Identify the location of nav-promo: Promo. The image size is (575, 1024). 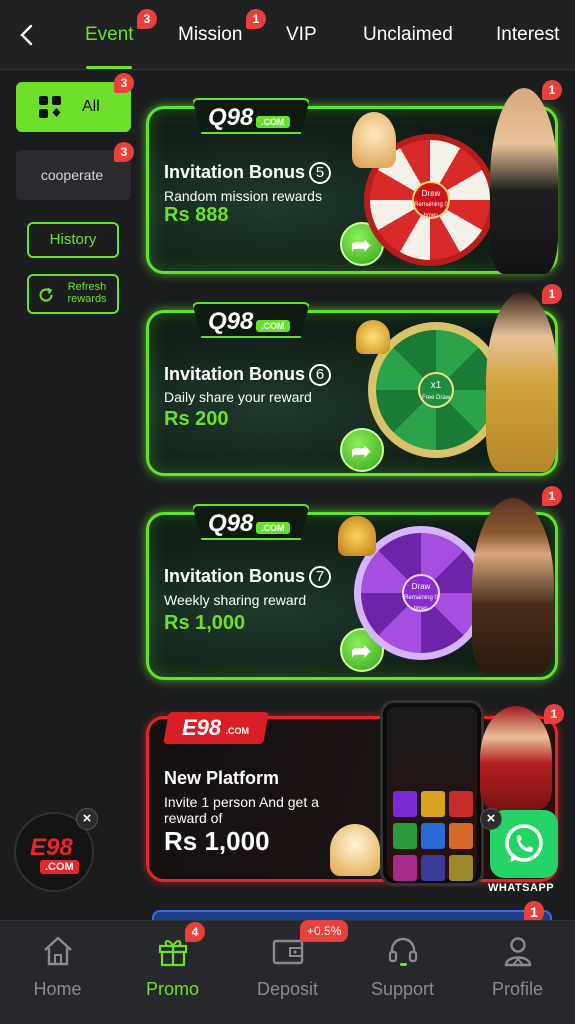
(172, 972).